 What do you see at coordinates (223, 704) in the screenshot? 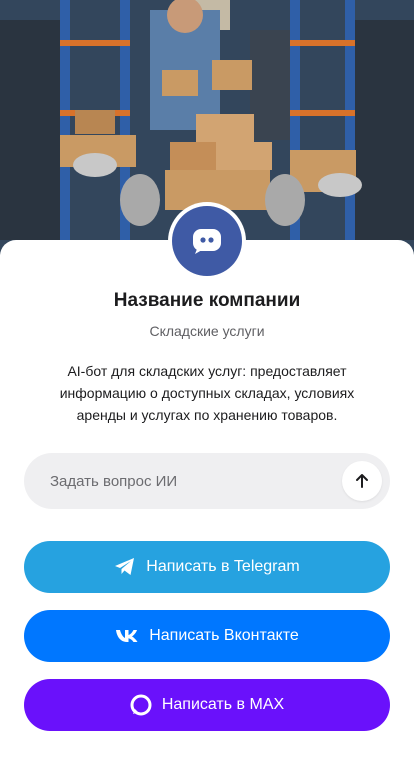
I see `max-button-label: Написать в MAX` at bounding box center [223, 704].